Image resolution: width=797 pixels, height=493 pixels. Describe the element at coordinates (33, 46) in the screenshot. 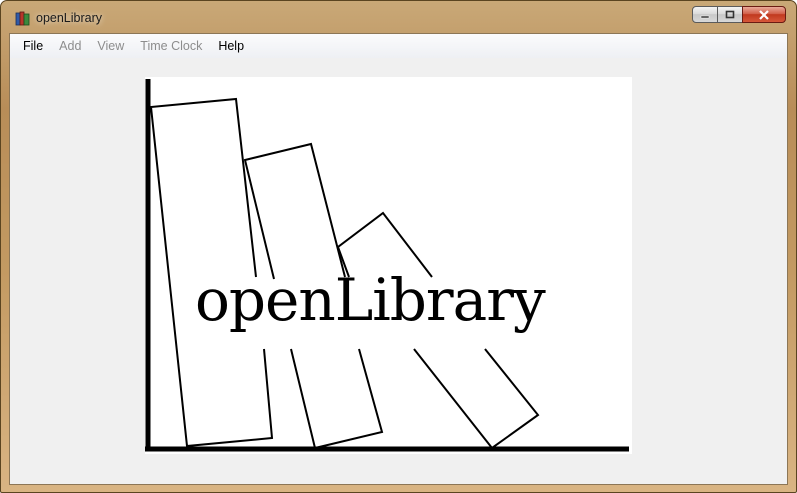

I see `menu-file: File` at that location.